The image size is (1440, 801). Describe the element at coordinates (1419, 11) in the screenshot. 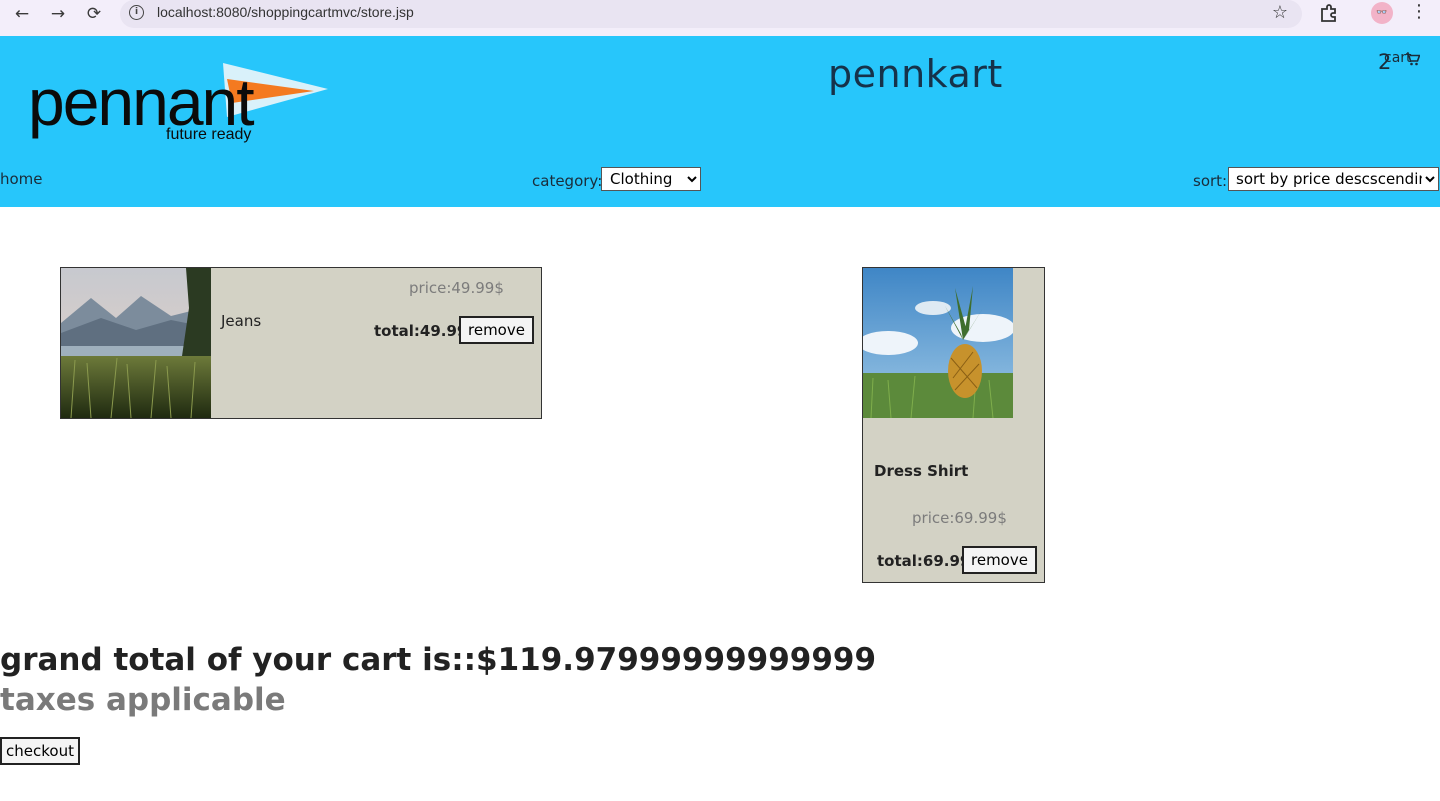

I see `browser-menu-icon: ⋮` at that location.